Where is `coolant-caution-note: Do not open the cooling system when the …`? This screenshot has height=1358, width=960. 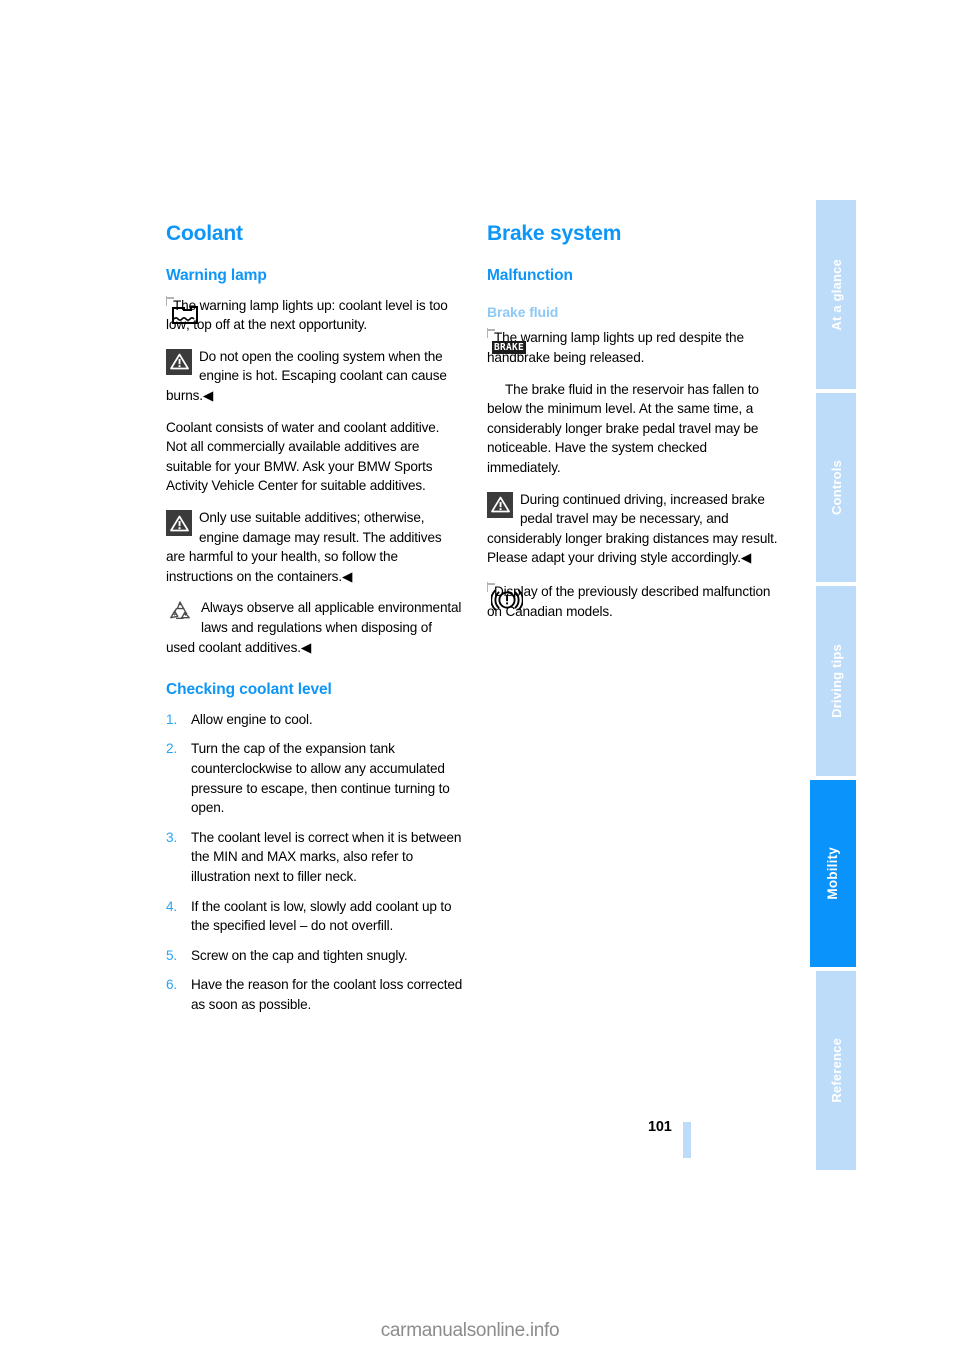
coolant-caution-note: Do not open the cooling system when the … is located at coordinates (314, 376).